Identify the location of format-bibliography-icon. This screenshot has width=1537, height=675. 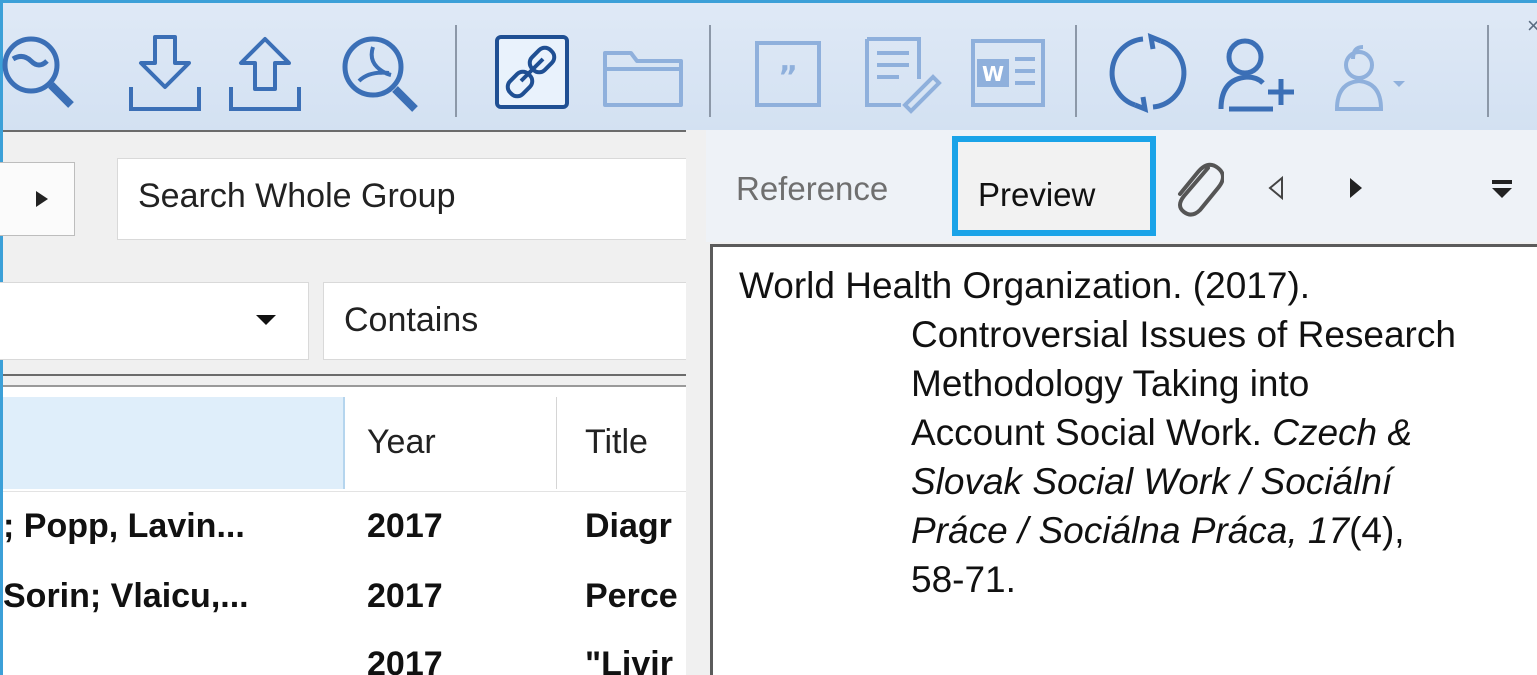
(898, 73).